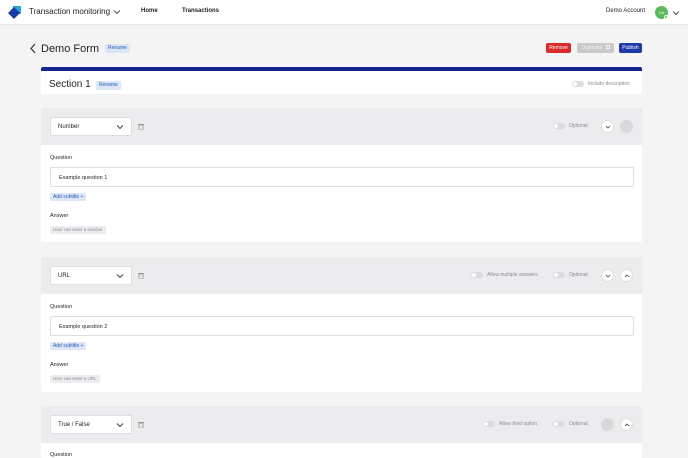 The width and height of the screenshot is (688, 458). I want to click on app-title: Transaction monitoring, so click(69, 11).